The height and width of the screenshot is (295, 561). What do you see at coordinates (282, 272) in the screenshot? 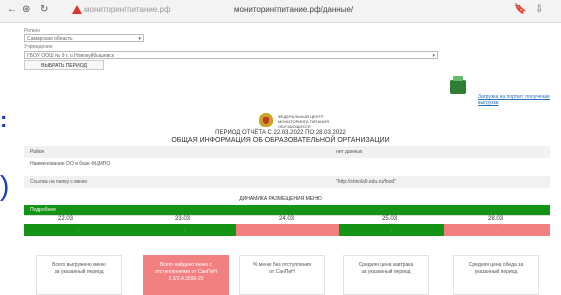
I see `card-line: от СанПиН` at bounding box center [282, 272].